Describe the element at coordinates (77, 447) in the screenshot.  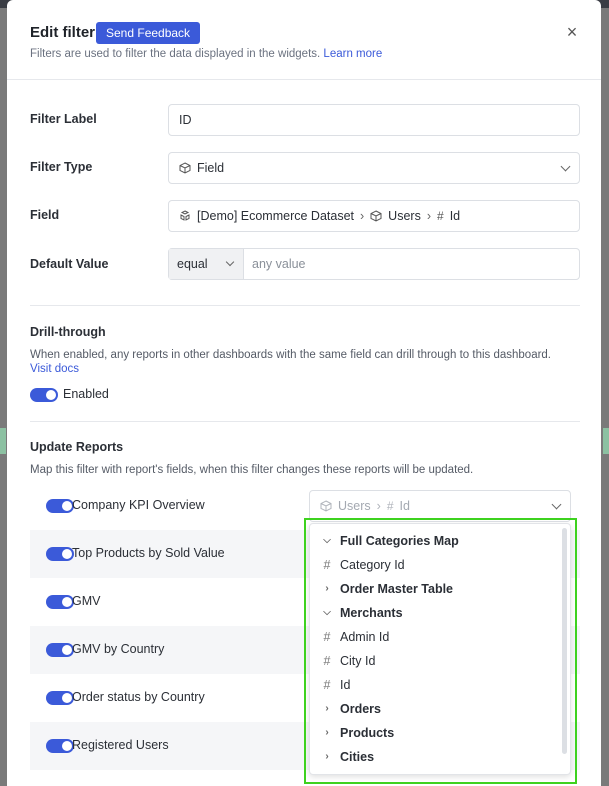
I see `update-reports-title: Update Reports` at that location.